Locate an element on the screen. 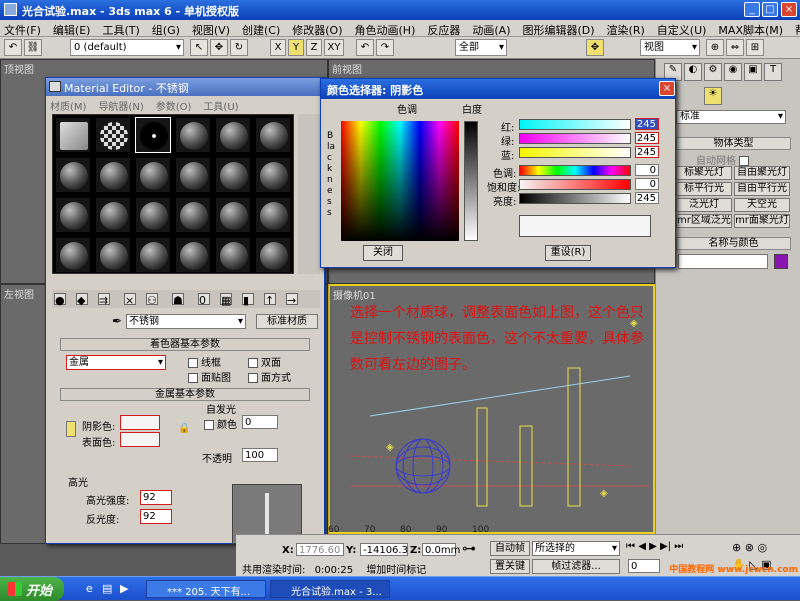 The image size is (800, 601). diffuse-color-swatch is located at coordinates (140, 439).